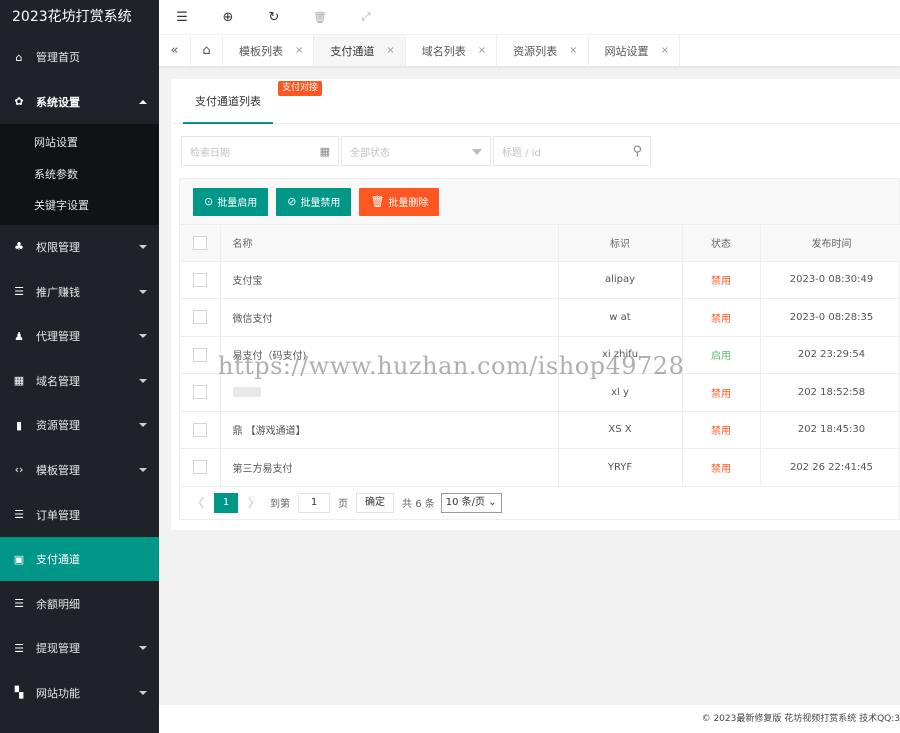  I want to click on batch-disable-label: 批量禁用, so click(320, 203).